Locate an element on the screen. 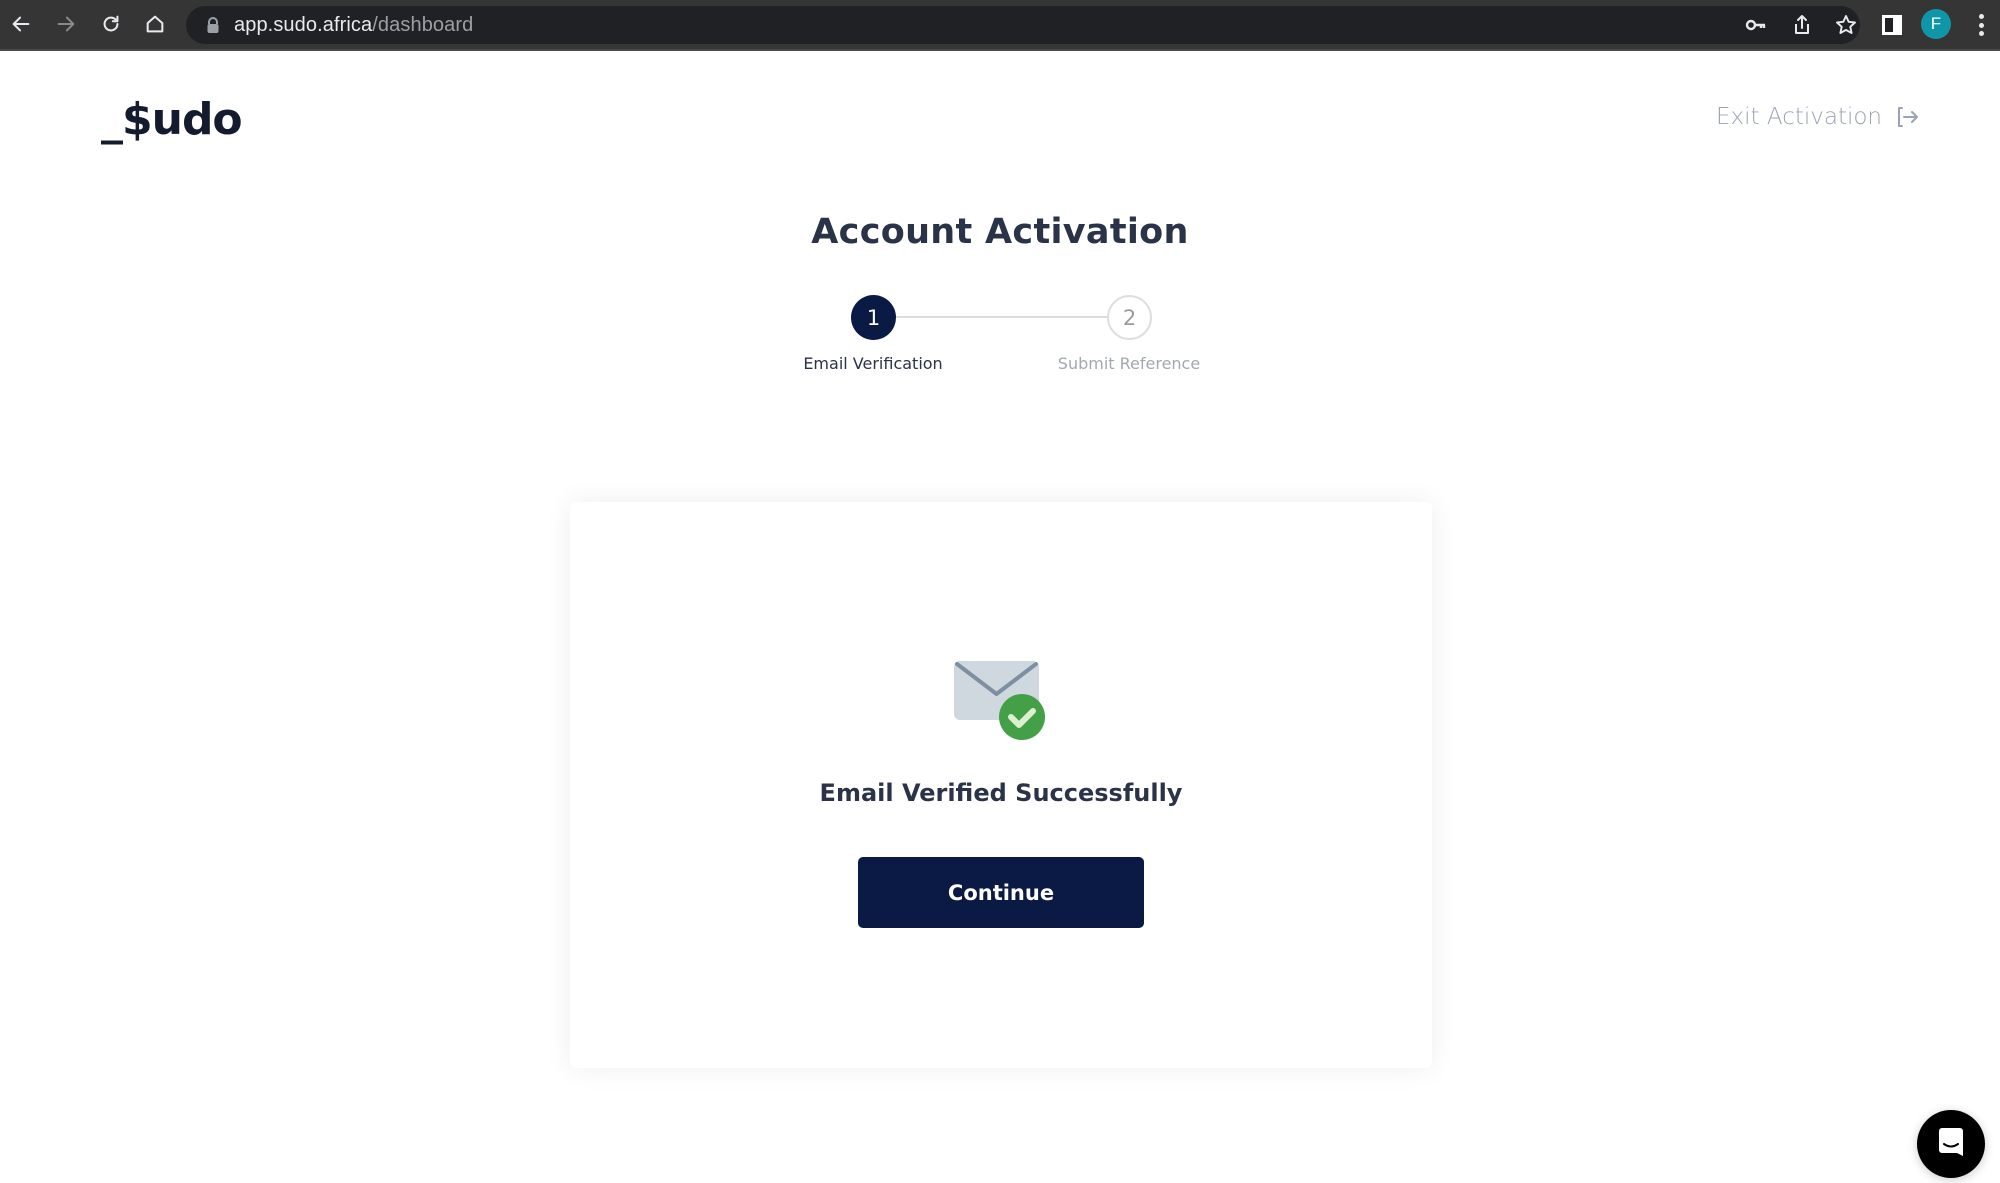  reload-button is located at coordinates (111, 24).